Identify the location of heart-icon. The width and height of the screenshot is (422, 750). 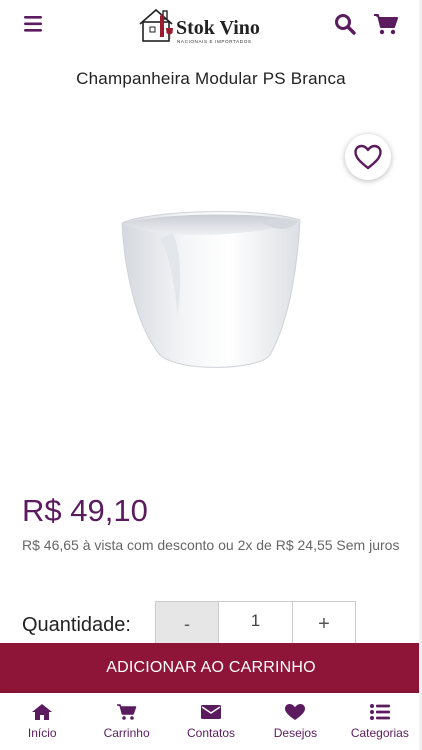
(295, 712).